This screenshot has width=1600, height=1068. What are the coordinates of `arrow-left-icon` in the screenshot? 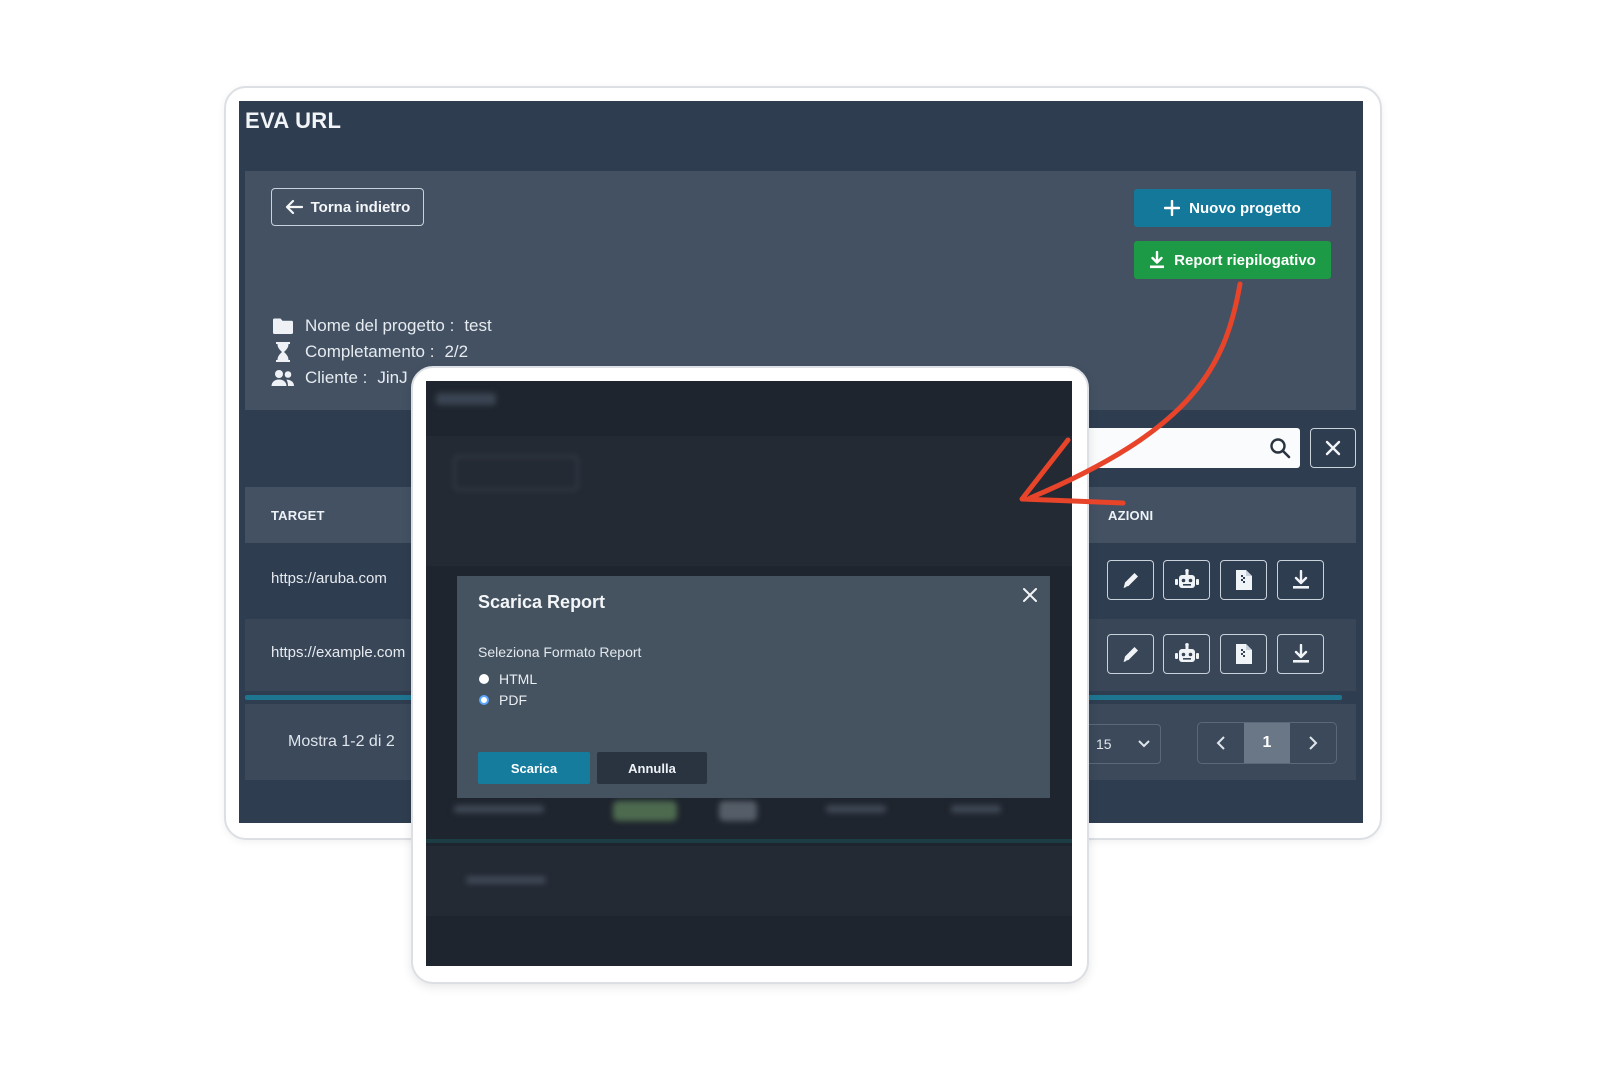 It's located at (294, 207).